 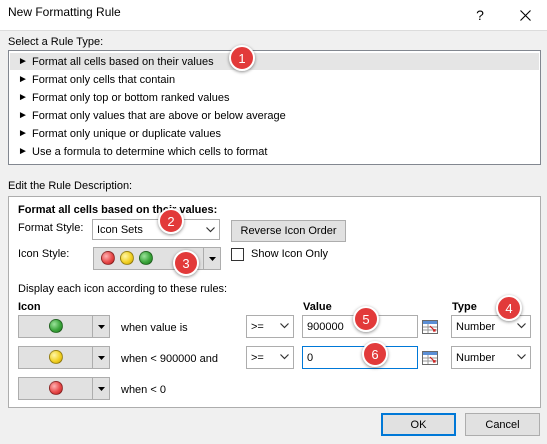 I want to click on row1-operator-dropdown: >=, so click(x=270, y=326).